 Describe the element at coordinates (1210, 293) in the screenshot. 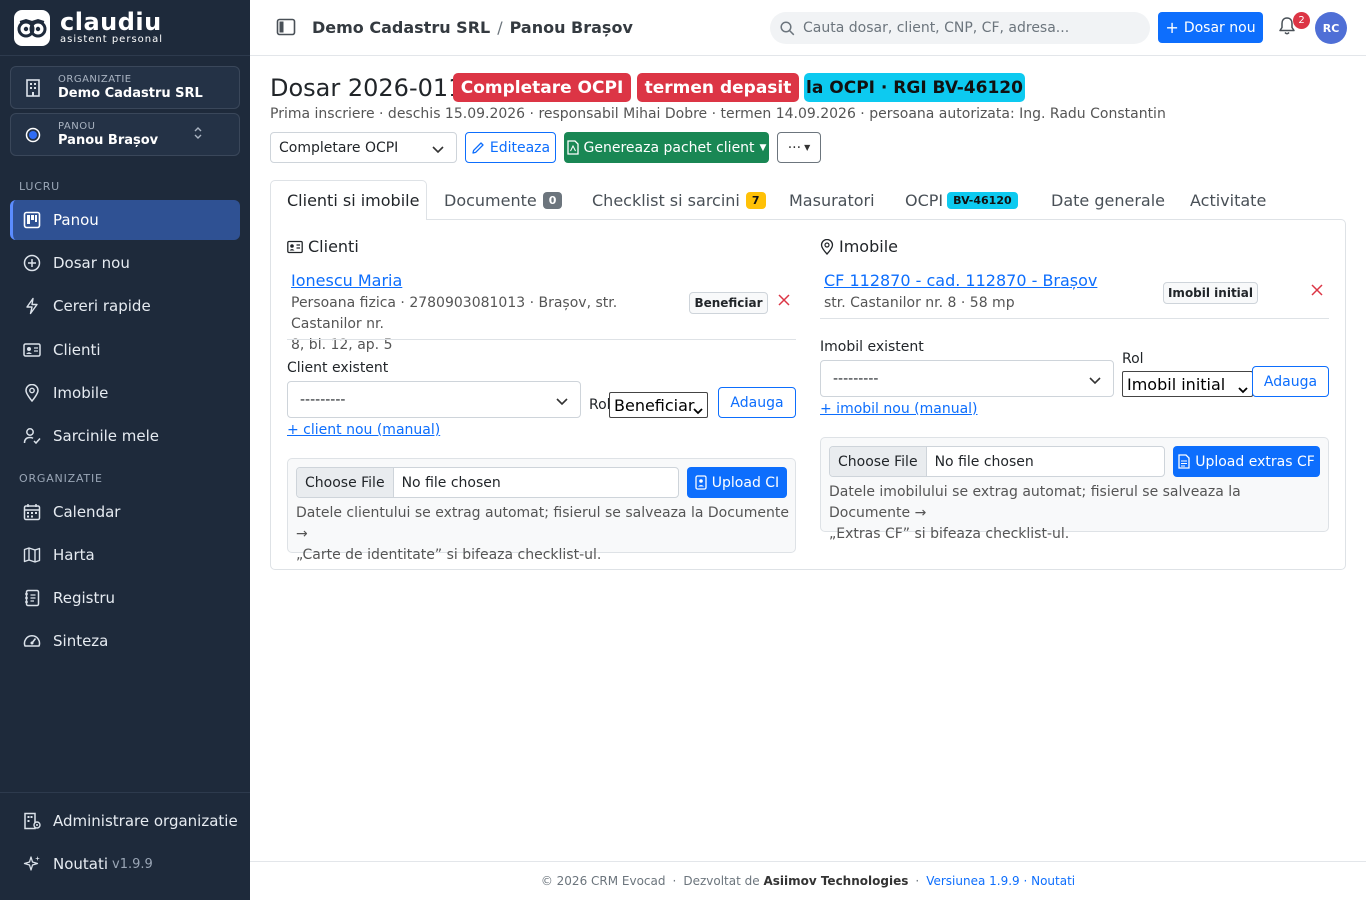

I see `property-role-badge: Imobil initial` at that location.